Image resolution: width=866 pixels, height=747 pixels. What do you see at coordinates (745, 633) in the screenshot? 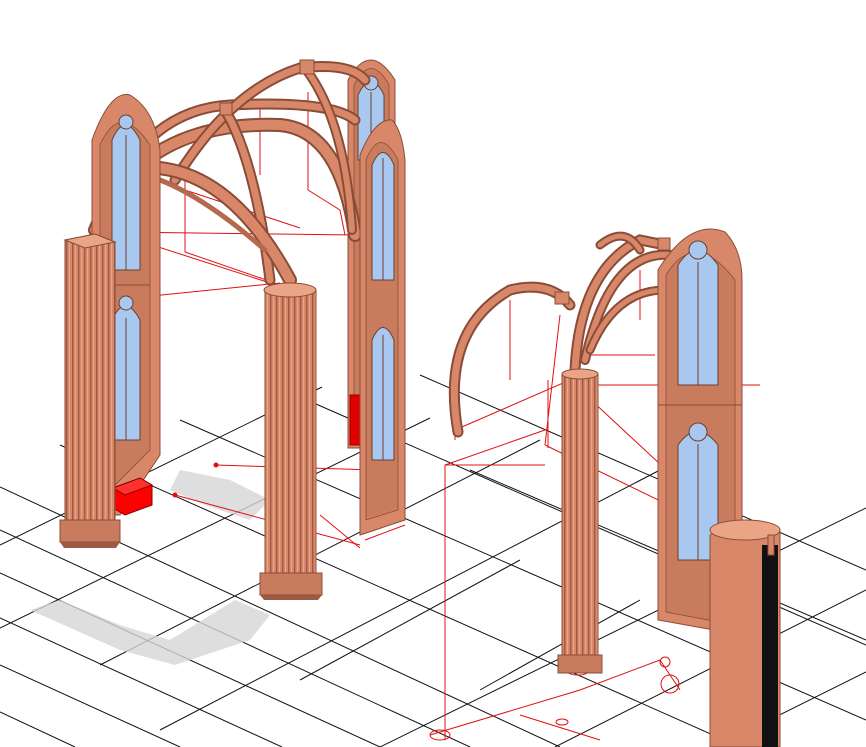
I see `column-dark-right` at bounding box center [745, 633].